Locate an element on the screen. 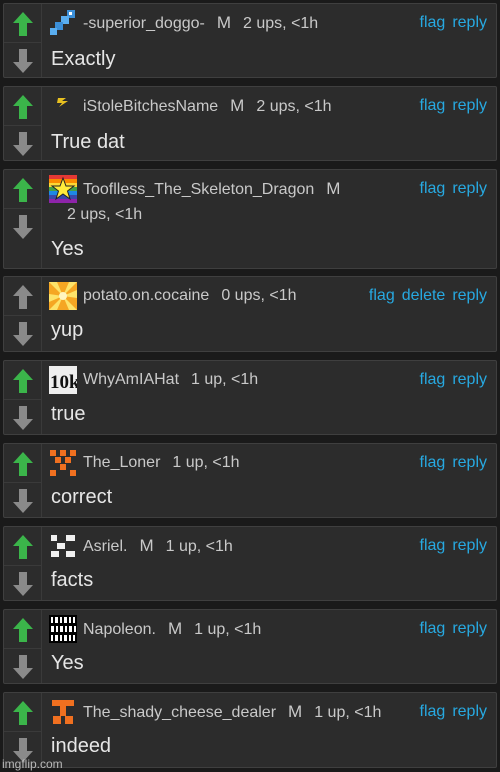 The height and width of the screenshot is (772, 500). delete-link: delete is located at coordinates (424, 295).